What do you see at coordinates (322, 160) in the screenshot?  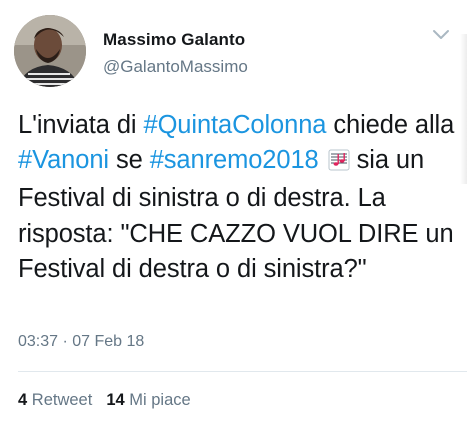 I see `tweet-text-segment` at bounding box center [322, 160].